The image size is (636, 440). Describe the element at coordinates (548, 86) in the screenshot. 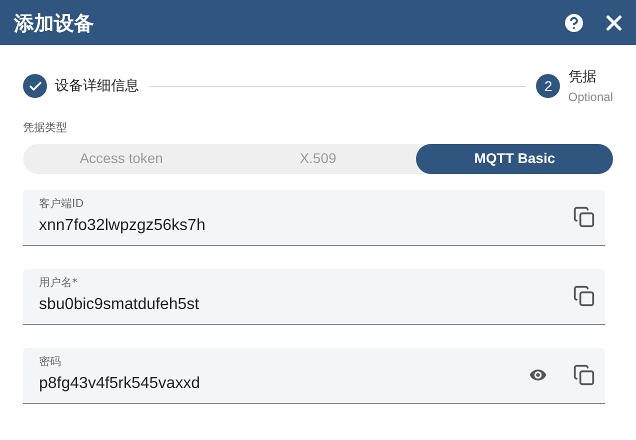

I see `step-number: 2` at that location.